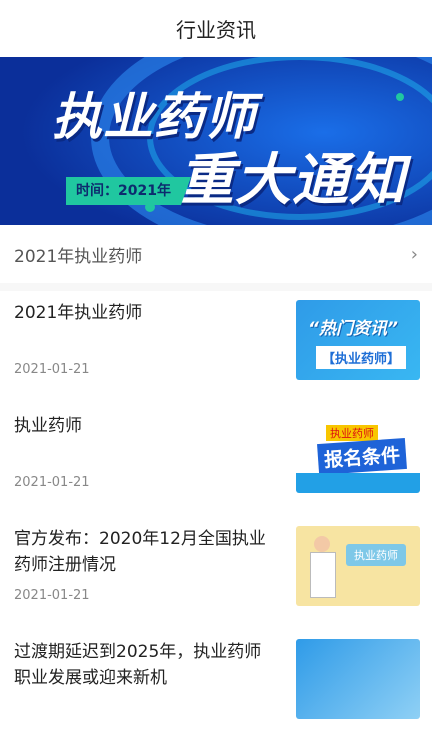  What do you see at coordinates (292, 180) in the screenshot?
I see `banner-title-line2: 重大通知` at bounding box center [292, 180].